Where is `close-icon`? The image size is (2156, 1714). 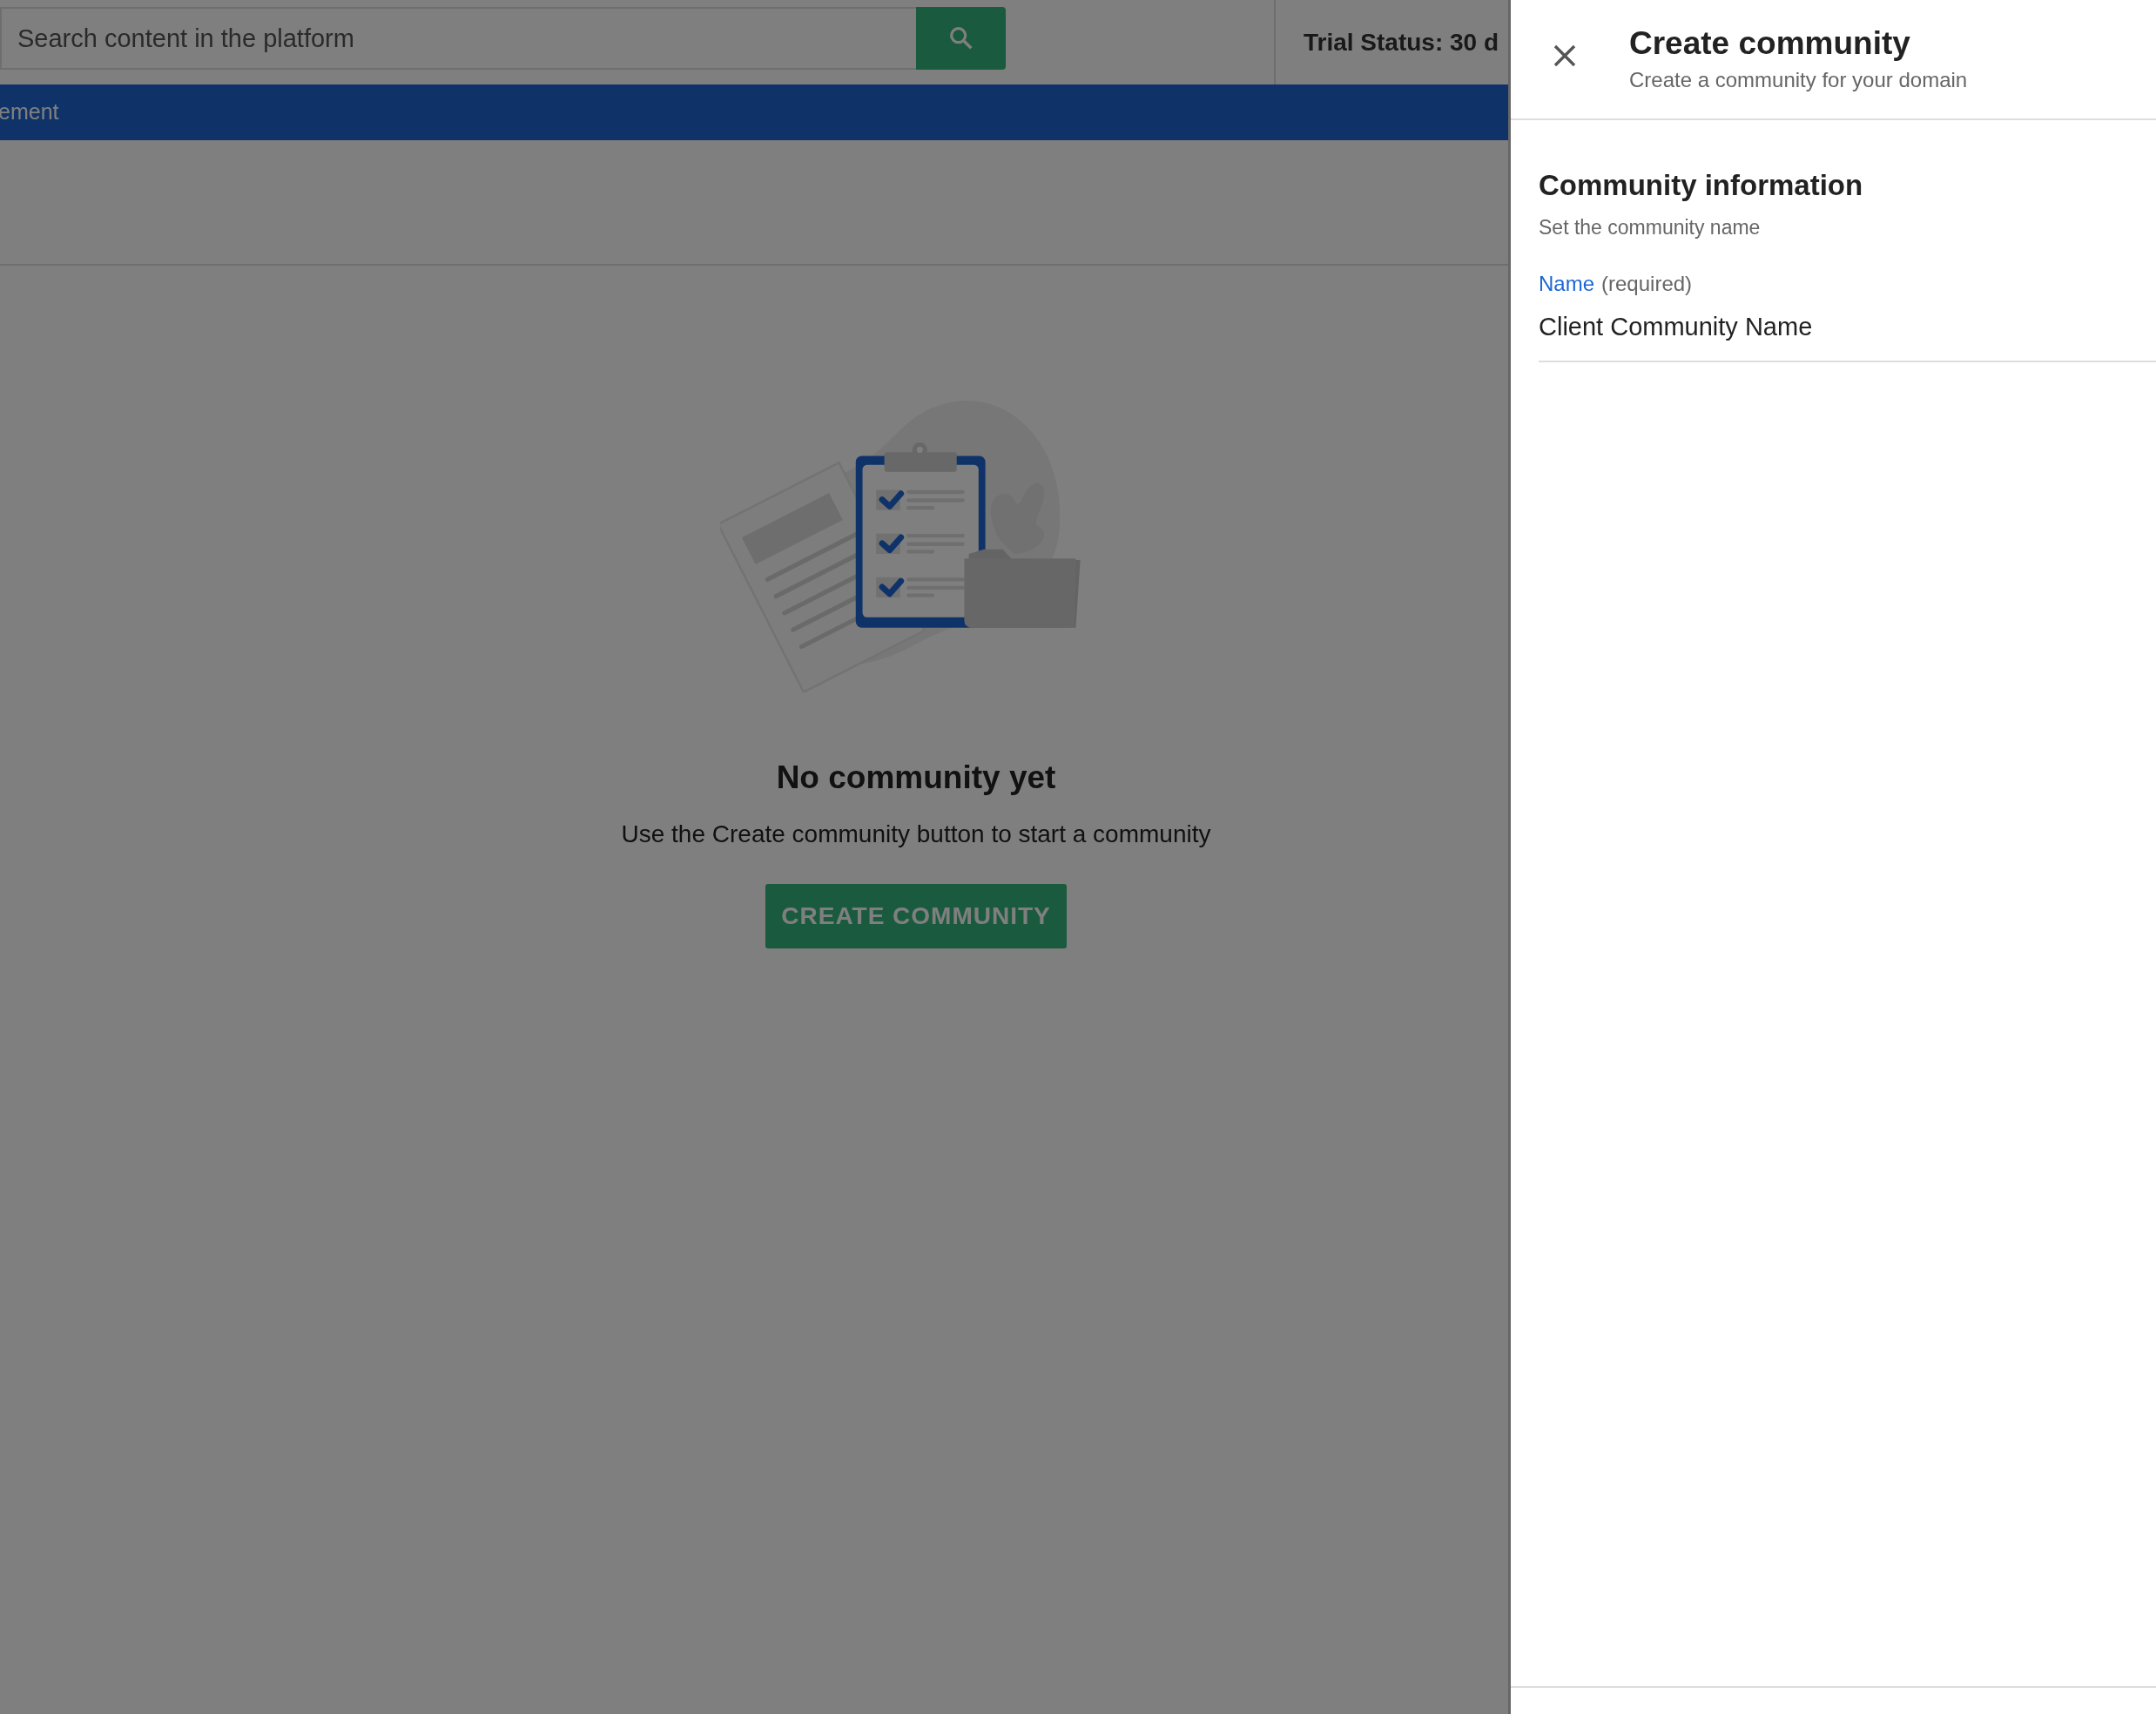
close-icon is located at coordinates (1565, 56).